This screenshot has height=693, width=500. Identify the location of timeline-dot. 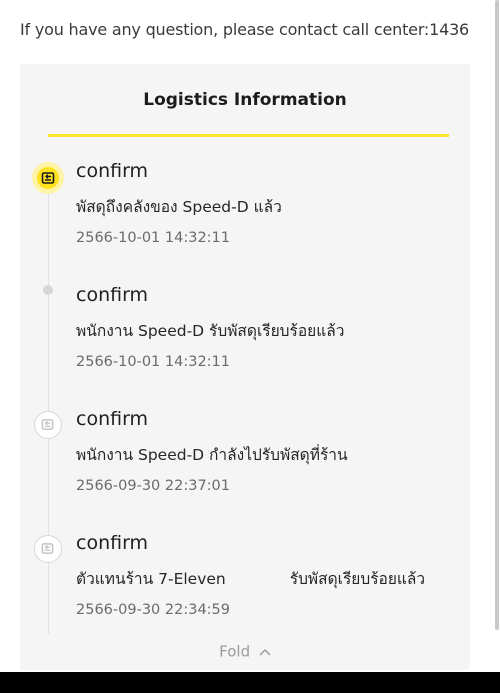
(48, 290).